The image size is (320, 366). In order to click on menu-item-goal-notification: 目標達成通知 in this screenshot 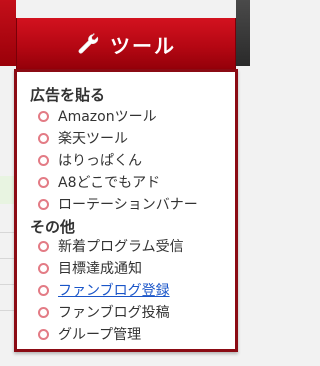, I will do `click(90, 268)`.